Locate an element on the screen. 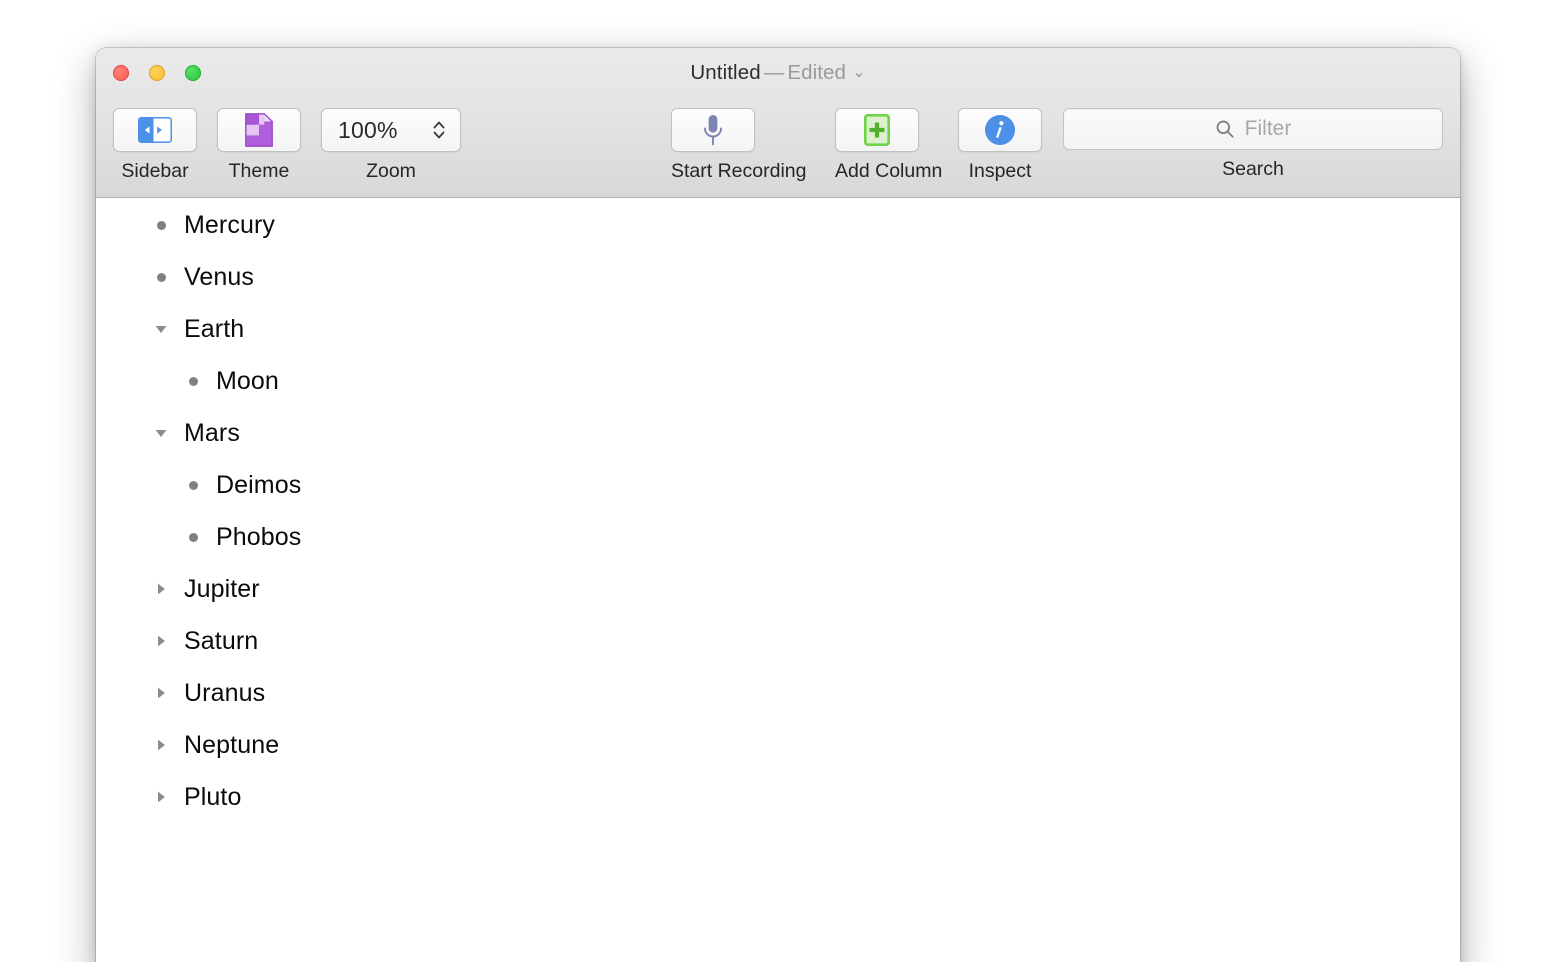  sidebar-icon is located at coordinates (155, 130).